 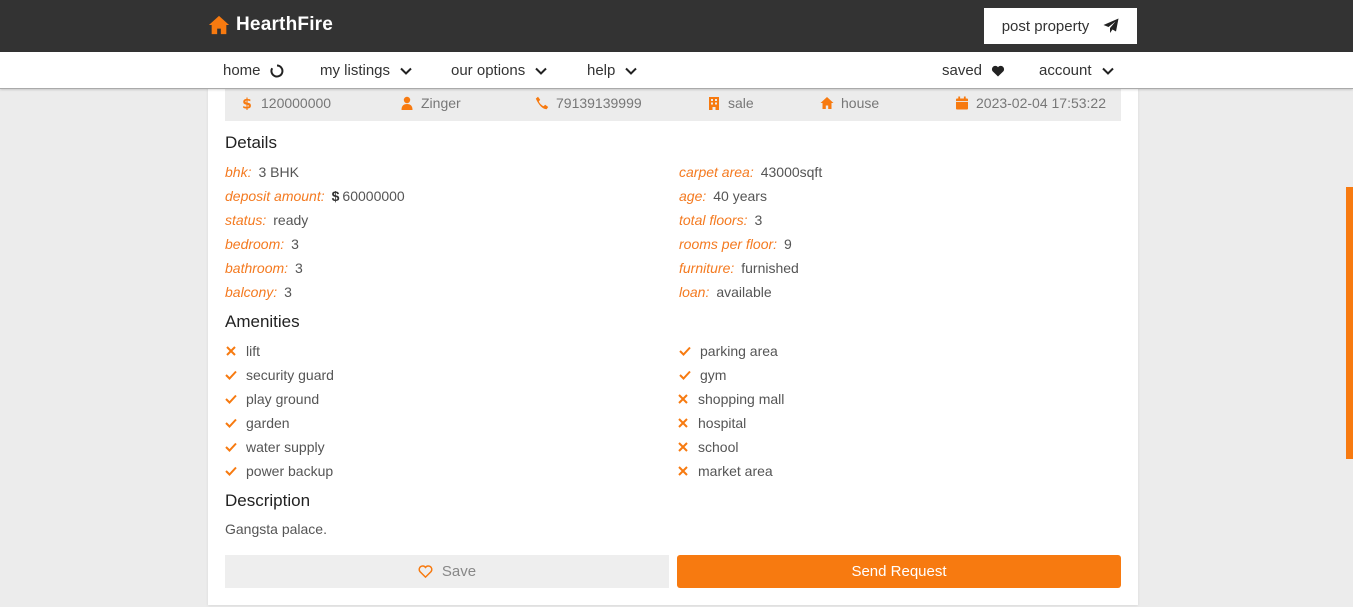 What do you see at coordinates (291, 220) in the screenshot?
I see `detail-value: ready` at bounding box center [291, 220].